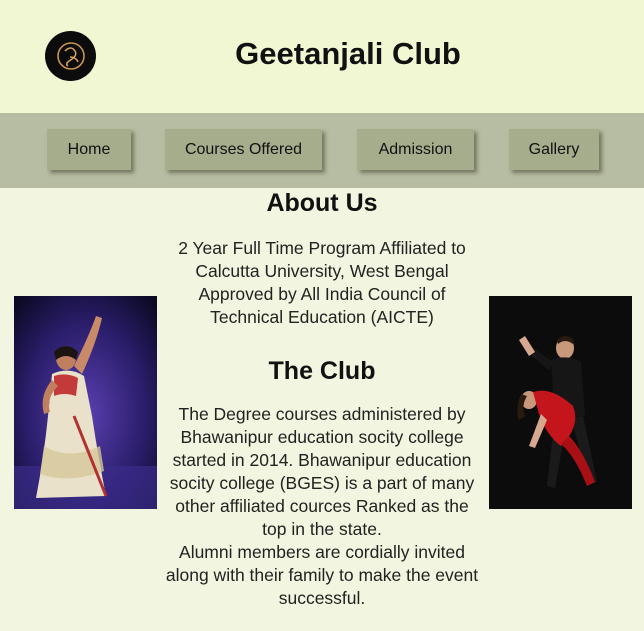  Describe the element at coordinates (322, 414) in the screenshot. I see `club-line: The Degree courses administered by` at that location.